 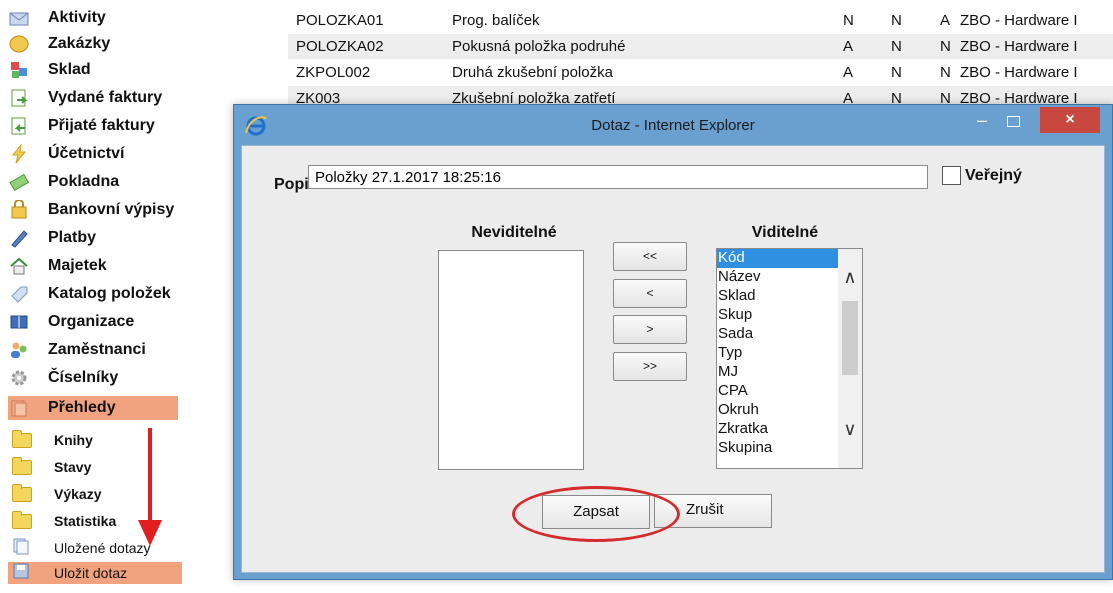 What do you see at coordinates (84, 181) in the screenshot?
I see `nav-item-label: Pokladna` at bounding box center [84, 181].